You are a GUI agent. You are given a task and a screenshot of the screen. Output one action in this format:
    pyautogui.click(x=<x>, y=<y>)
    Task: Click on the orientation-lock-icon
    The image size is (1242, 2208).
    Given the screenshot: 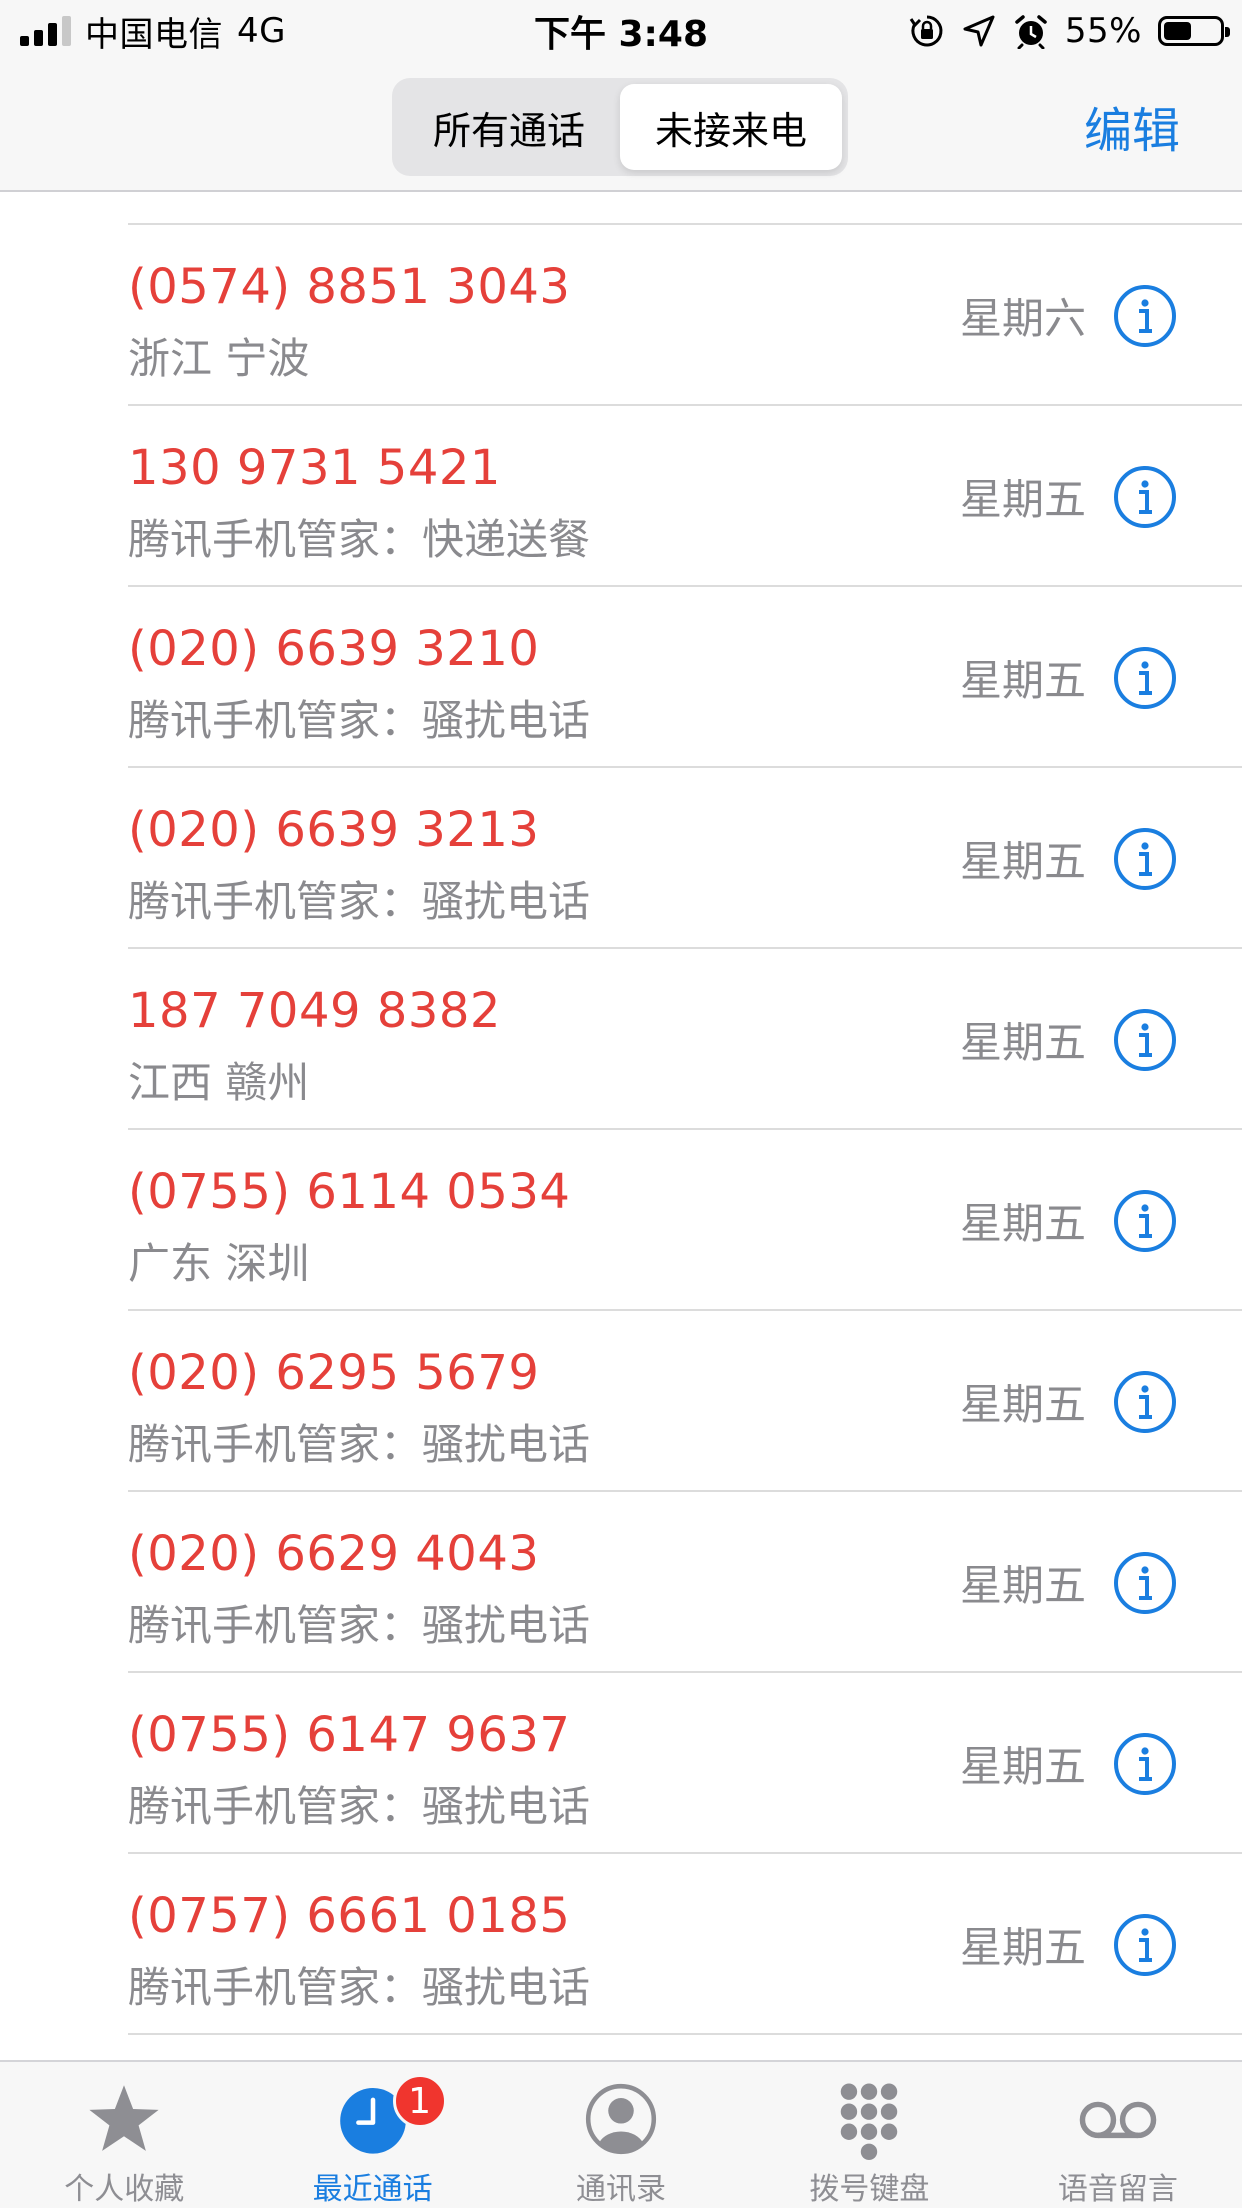 What is the action you would take?
    pyautogui.click(x=926, y=31)
    